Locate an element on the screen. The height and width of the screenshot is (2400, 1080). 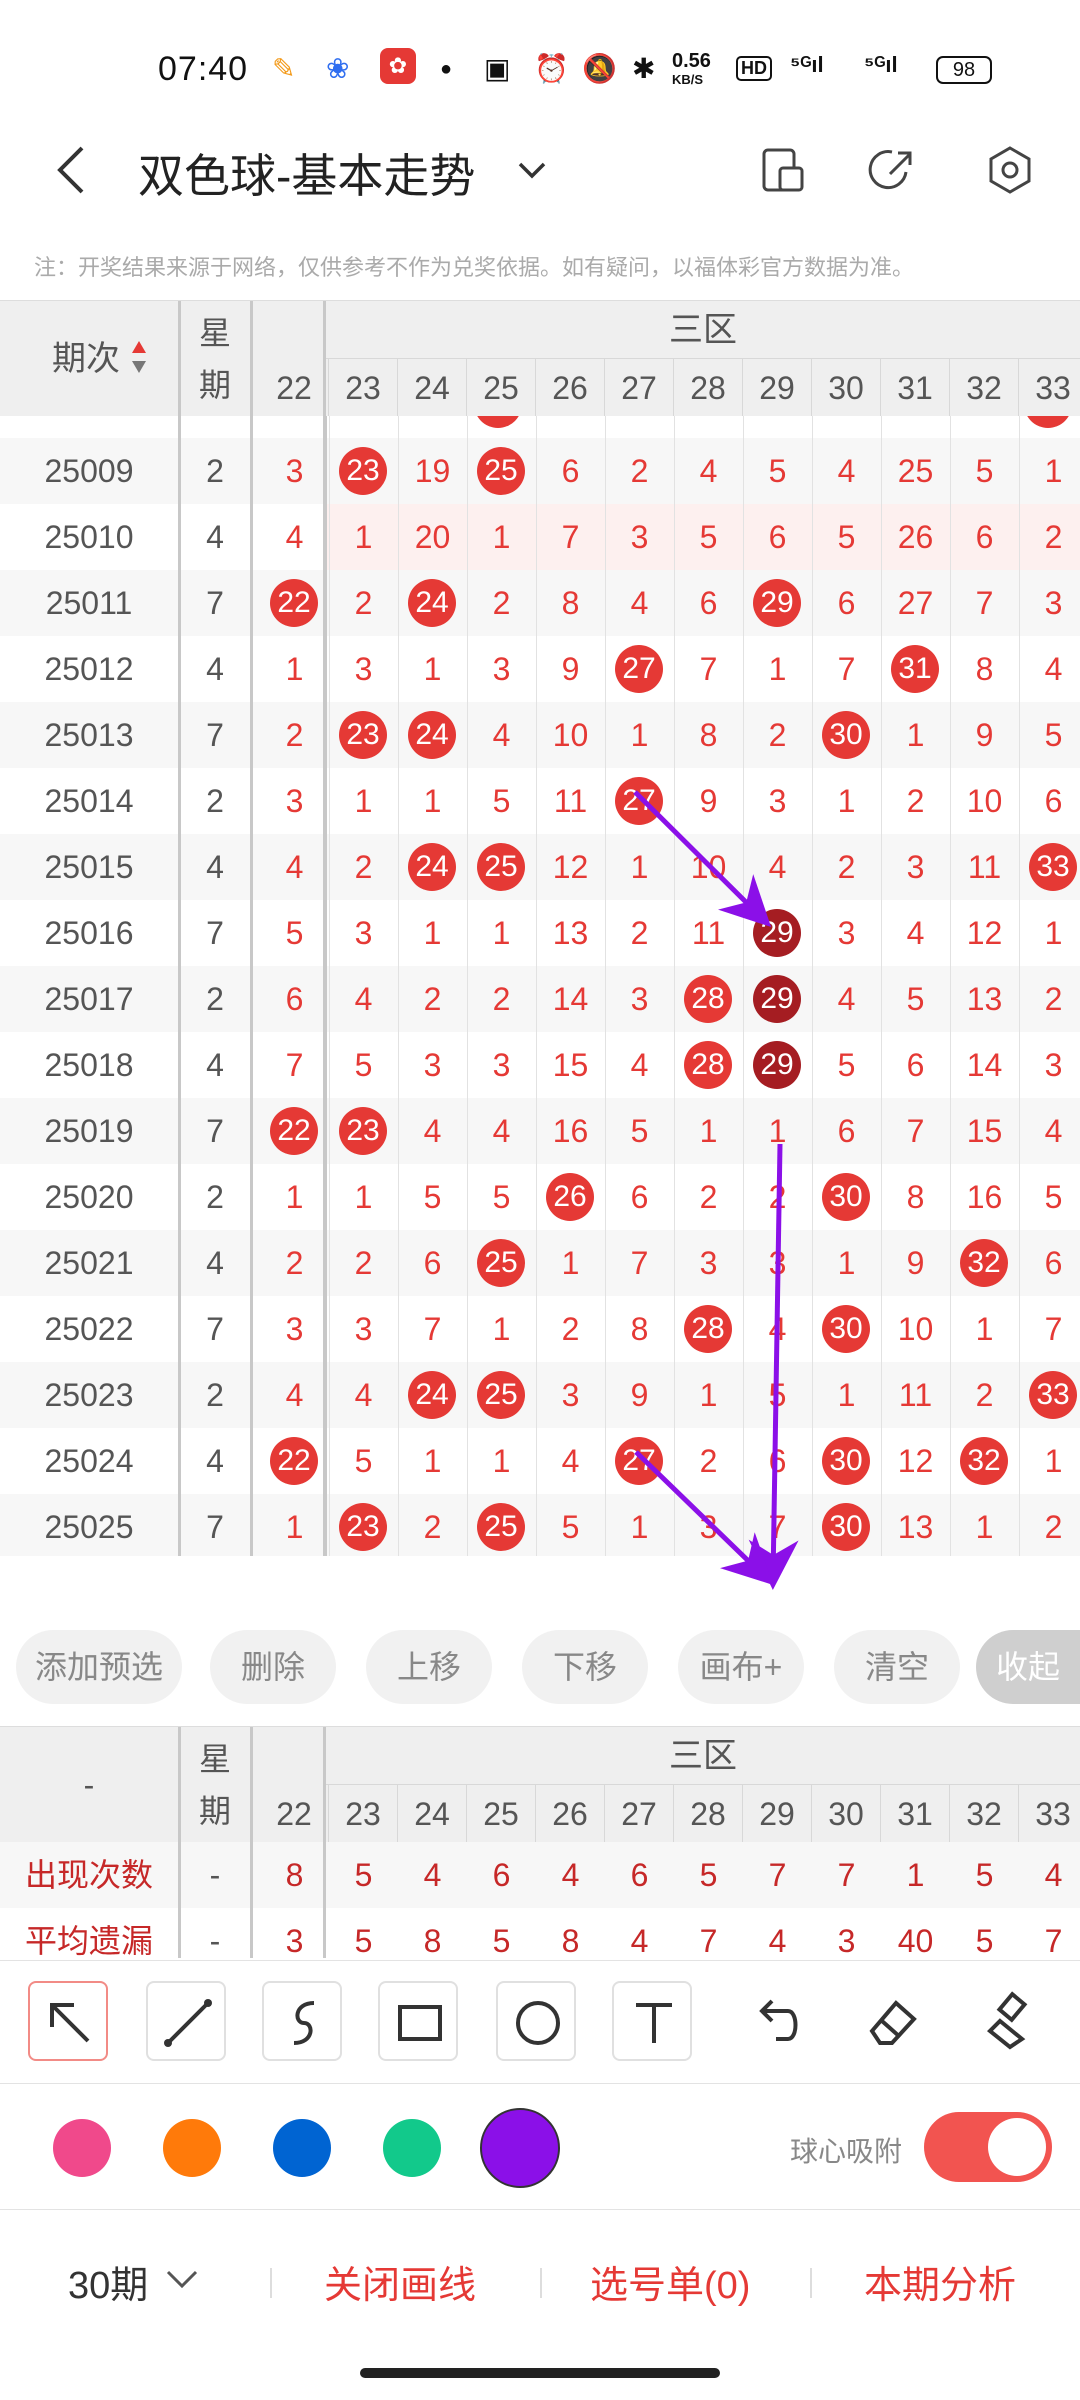
close-draw-button: 关闭画线 is located at coordinates (400, 2281).